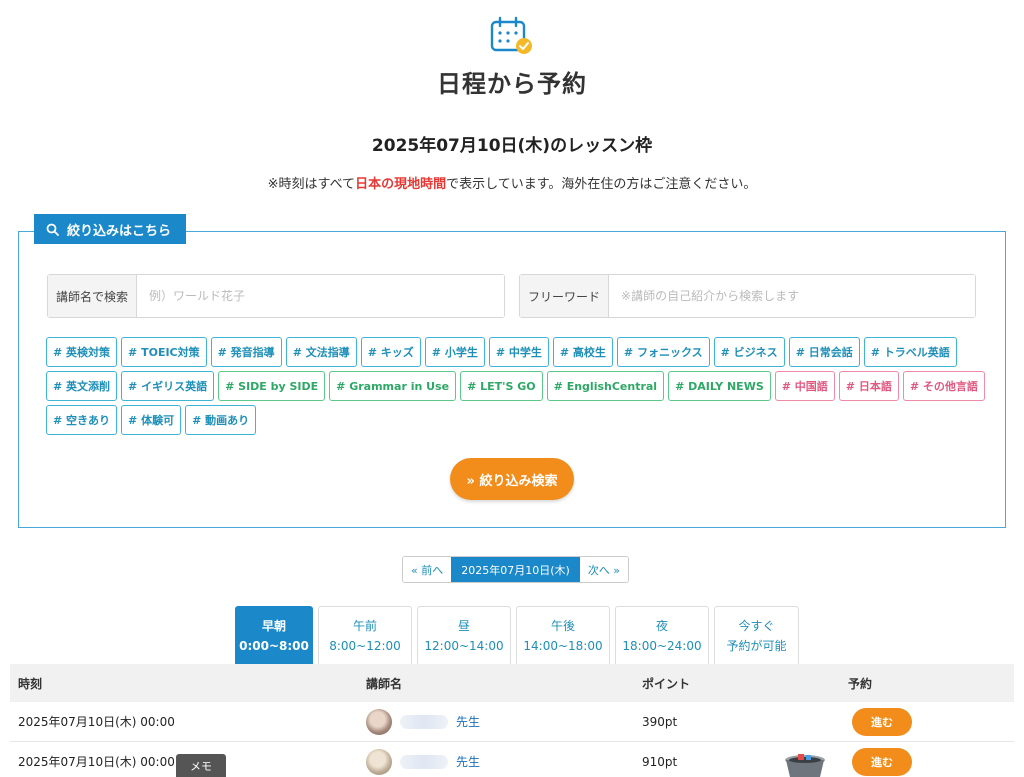  Describe the element at coordinates (30, 683) in the screenshot. I see `column-header-time: 時刻` at that location.